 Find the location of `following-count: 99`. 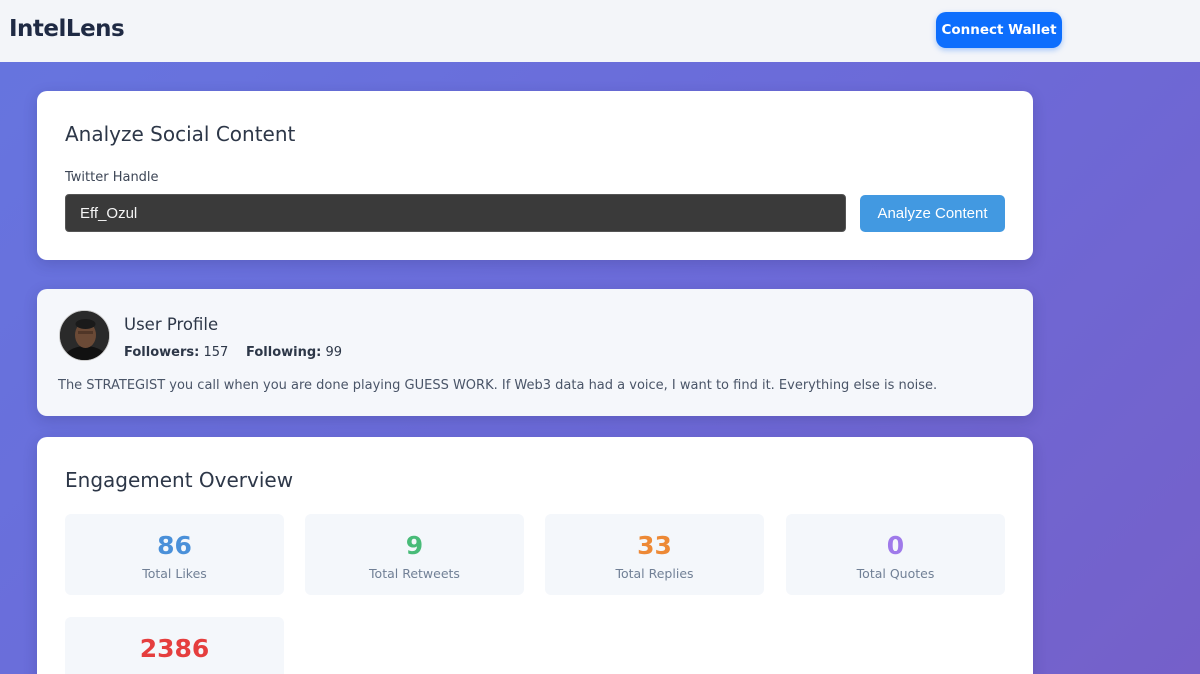

following-count: 99 is located at coordinates (334, 352).